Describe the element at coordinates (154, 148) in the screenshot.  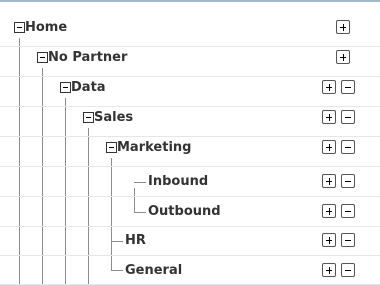
I see `node-label-marketing: Marketing` at that location.